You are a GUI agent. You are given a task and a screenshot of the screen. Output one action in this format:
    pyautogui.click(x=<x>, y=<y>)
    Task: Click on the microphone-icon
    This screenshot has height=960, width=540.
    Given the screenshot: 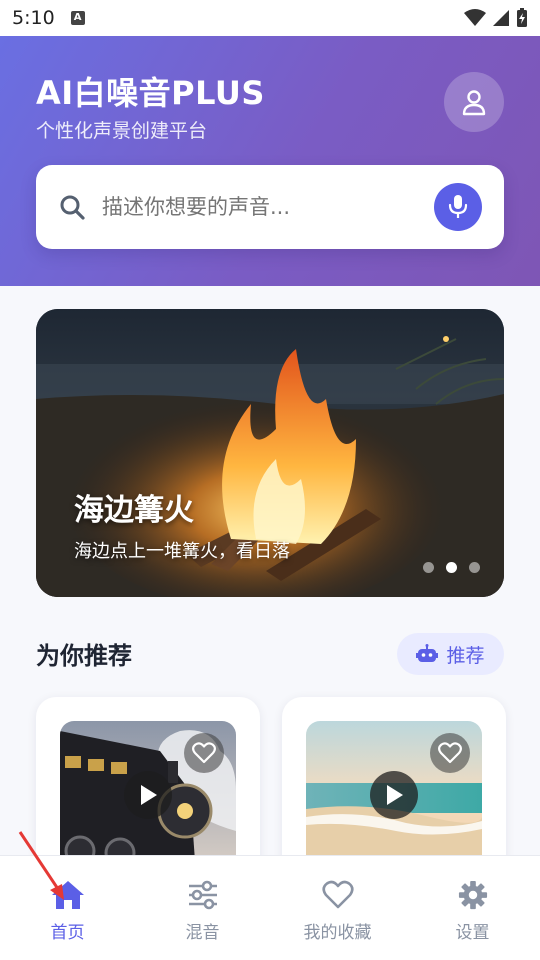 What is the action you would take?
    pyautogui.click(x=458, y=206)
    